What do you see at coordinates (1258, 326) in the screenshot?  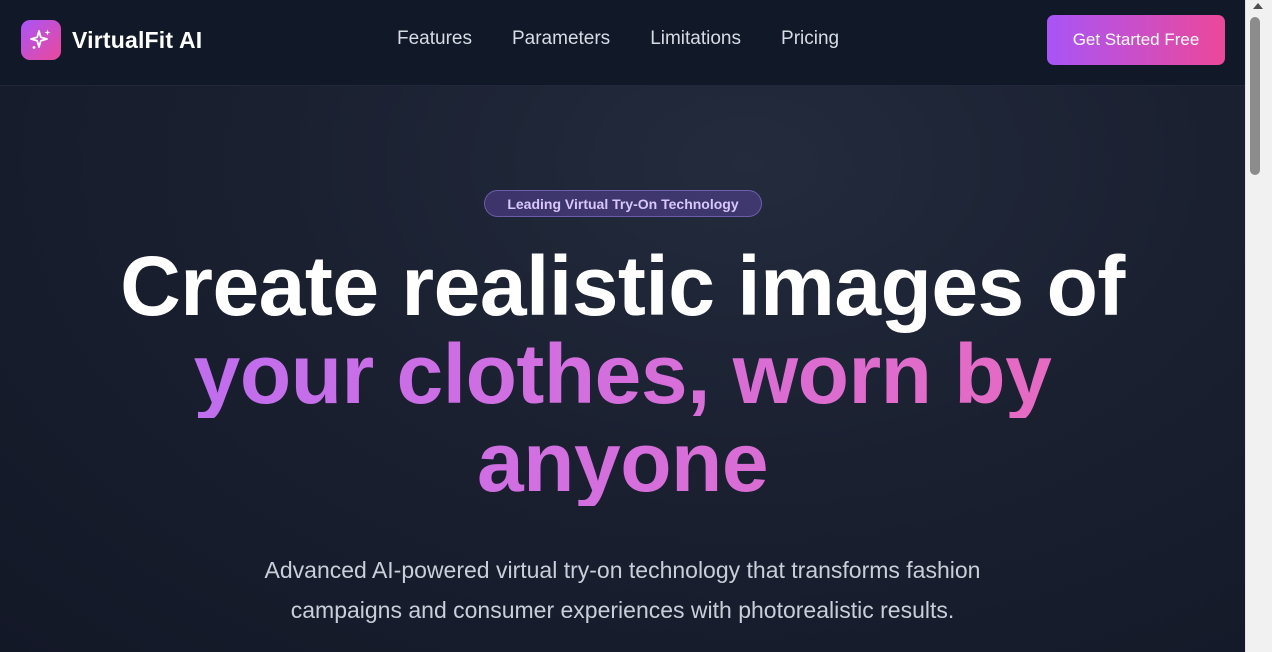 I see `vertical-scrollbar` at bounding box center [1258, 326].